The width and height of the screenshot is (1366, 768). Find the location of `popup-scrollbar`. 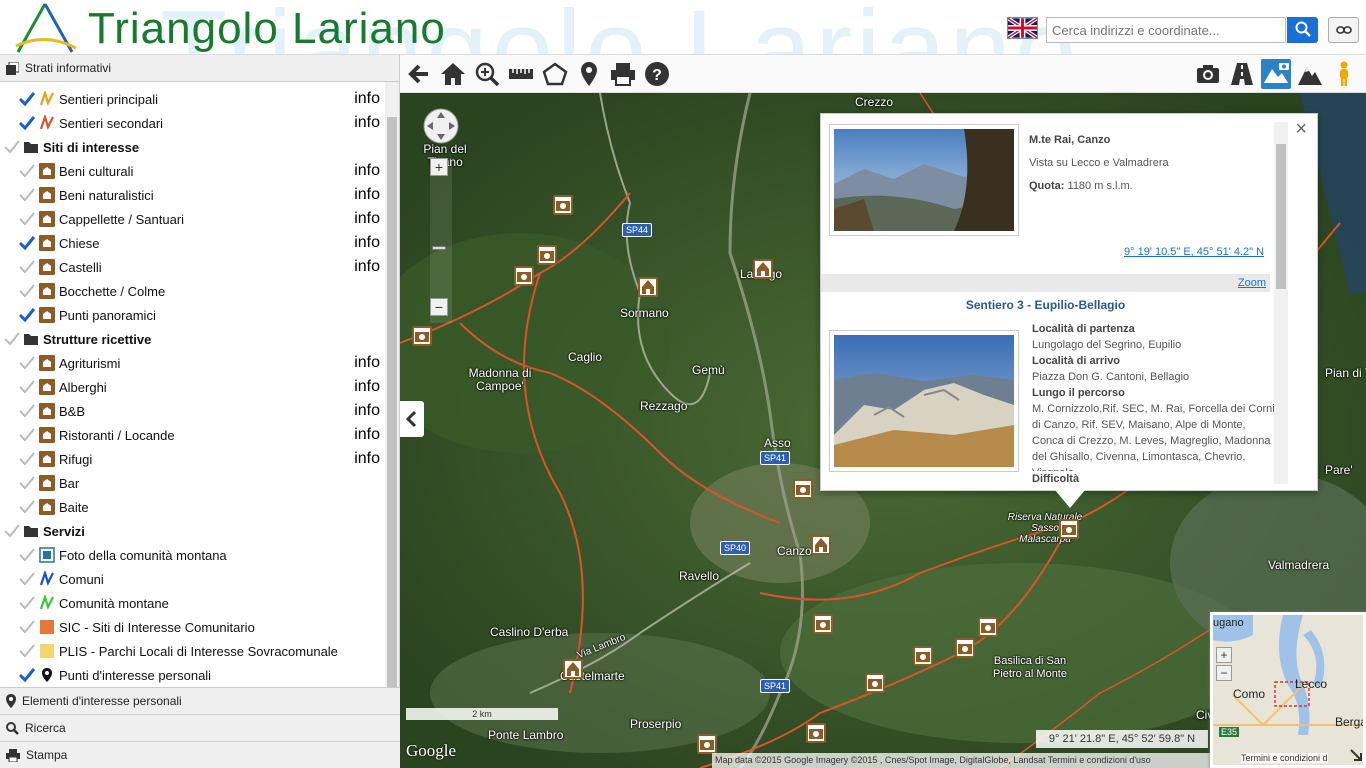

popup-scrollbar is located at coordinates (1281, 303).